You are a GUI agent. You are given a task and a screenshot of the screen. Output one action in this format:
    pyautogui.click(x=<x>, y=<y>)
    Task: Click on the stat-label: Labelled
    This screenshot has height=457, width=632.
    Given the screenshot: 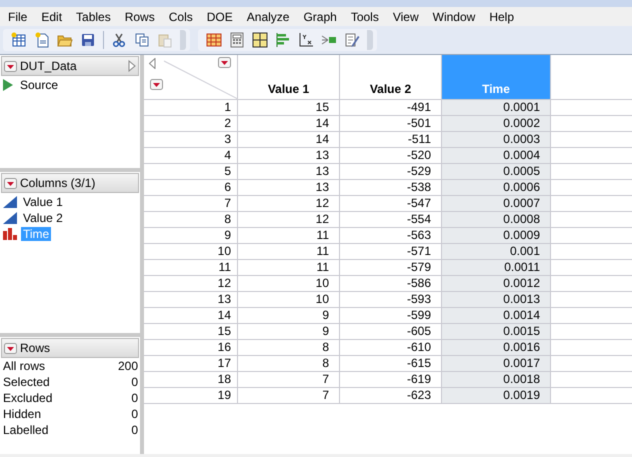 What is the action you would take?
    pyautogui.click(x=25, y=431)
    